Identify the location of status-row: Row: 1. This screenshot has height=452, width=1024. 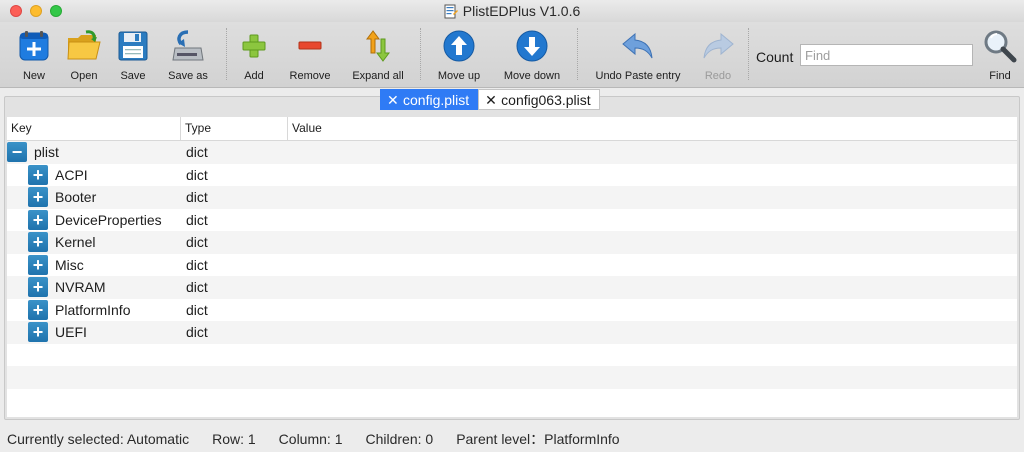
(234, 438).